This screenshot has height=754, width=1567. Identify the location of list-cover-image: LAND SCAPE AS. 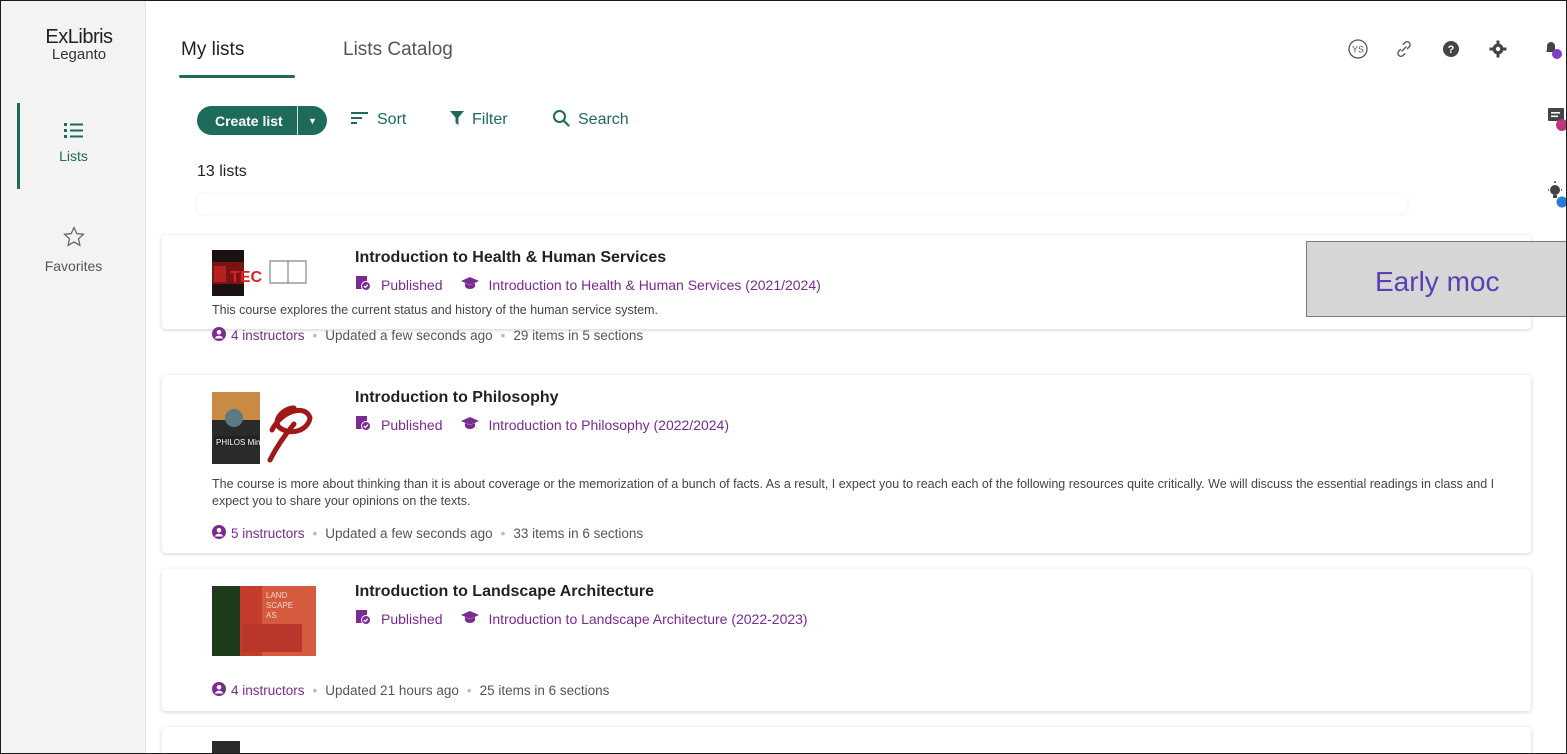
(264, 620).